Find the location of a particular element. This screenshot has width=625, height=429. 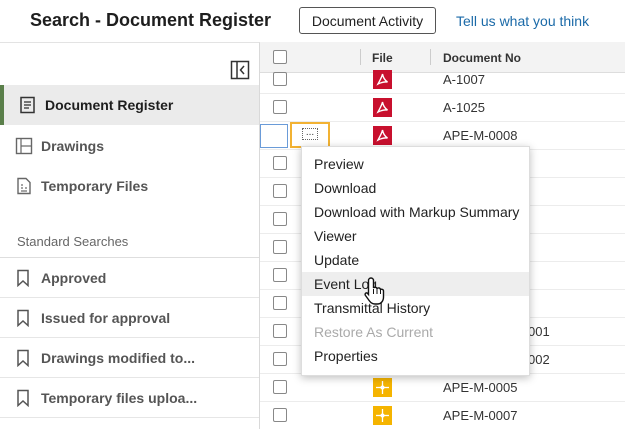

saved-search-approved: Approved is located at coordinates (129, 278).